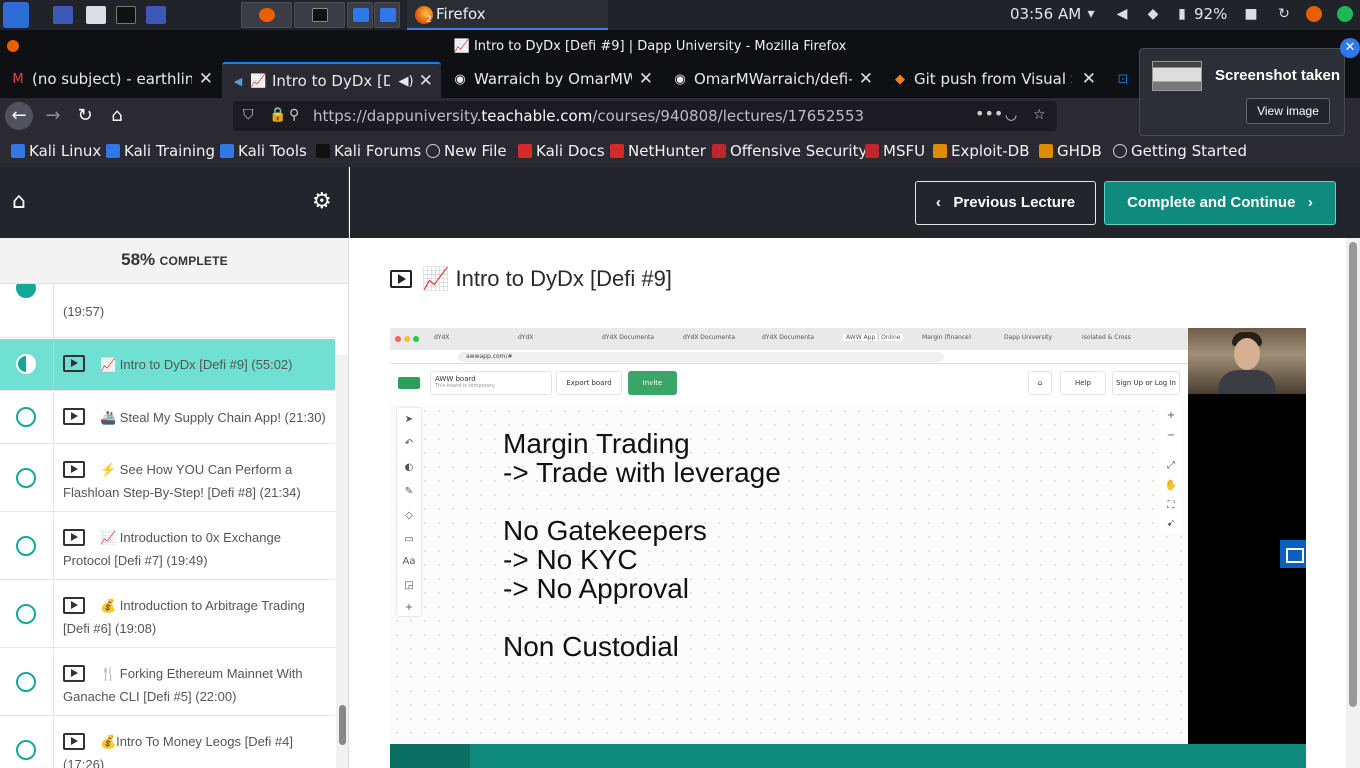 The height and width of the screenshot is (768, 1360). I want to click on home-button: ⌂, so click(117, 116).